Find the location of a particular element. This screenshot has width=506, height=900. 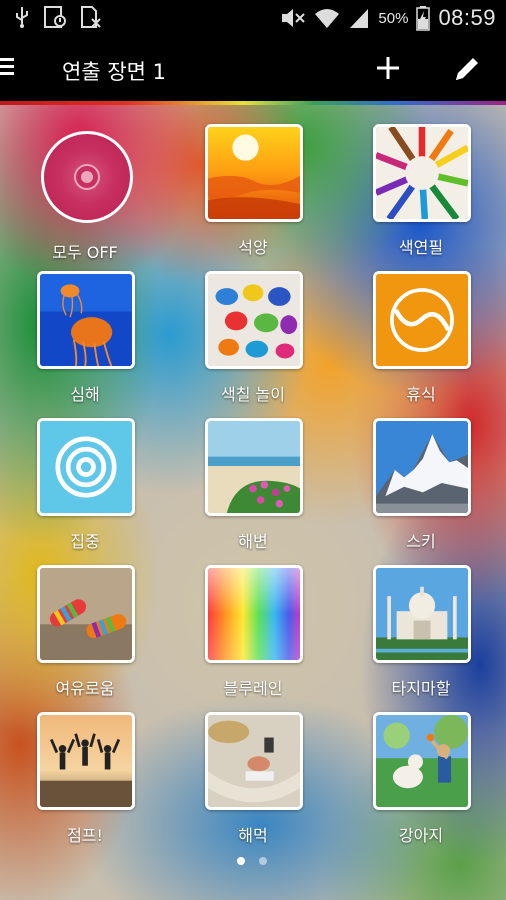

colored-pencils-thumbnail is located at coordinates (422, 173).